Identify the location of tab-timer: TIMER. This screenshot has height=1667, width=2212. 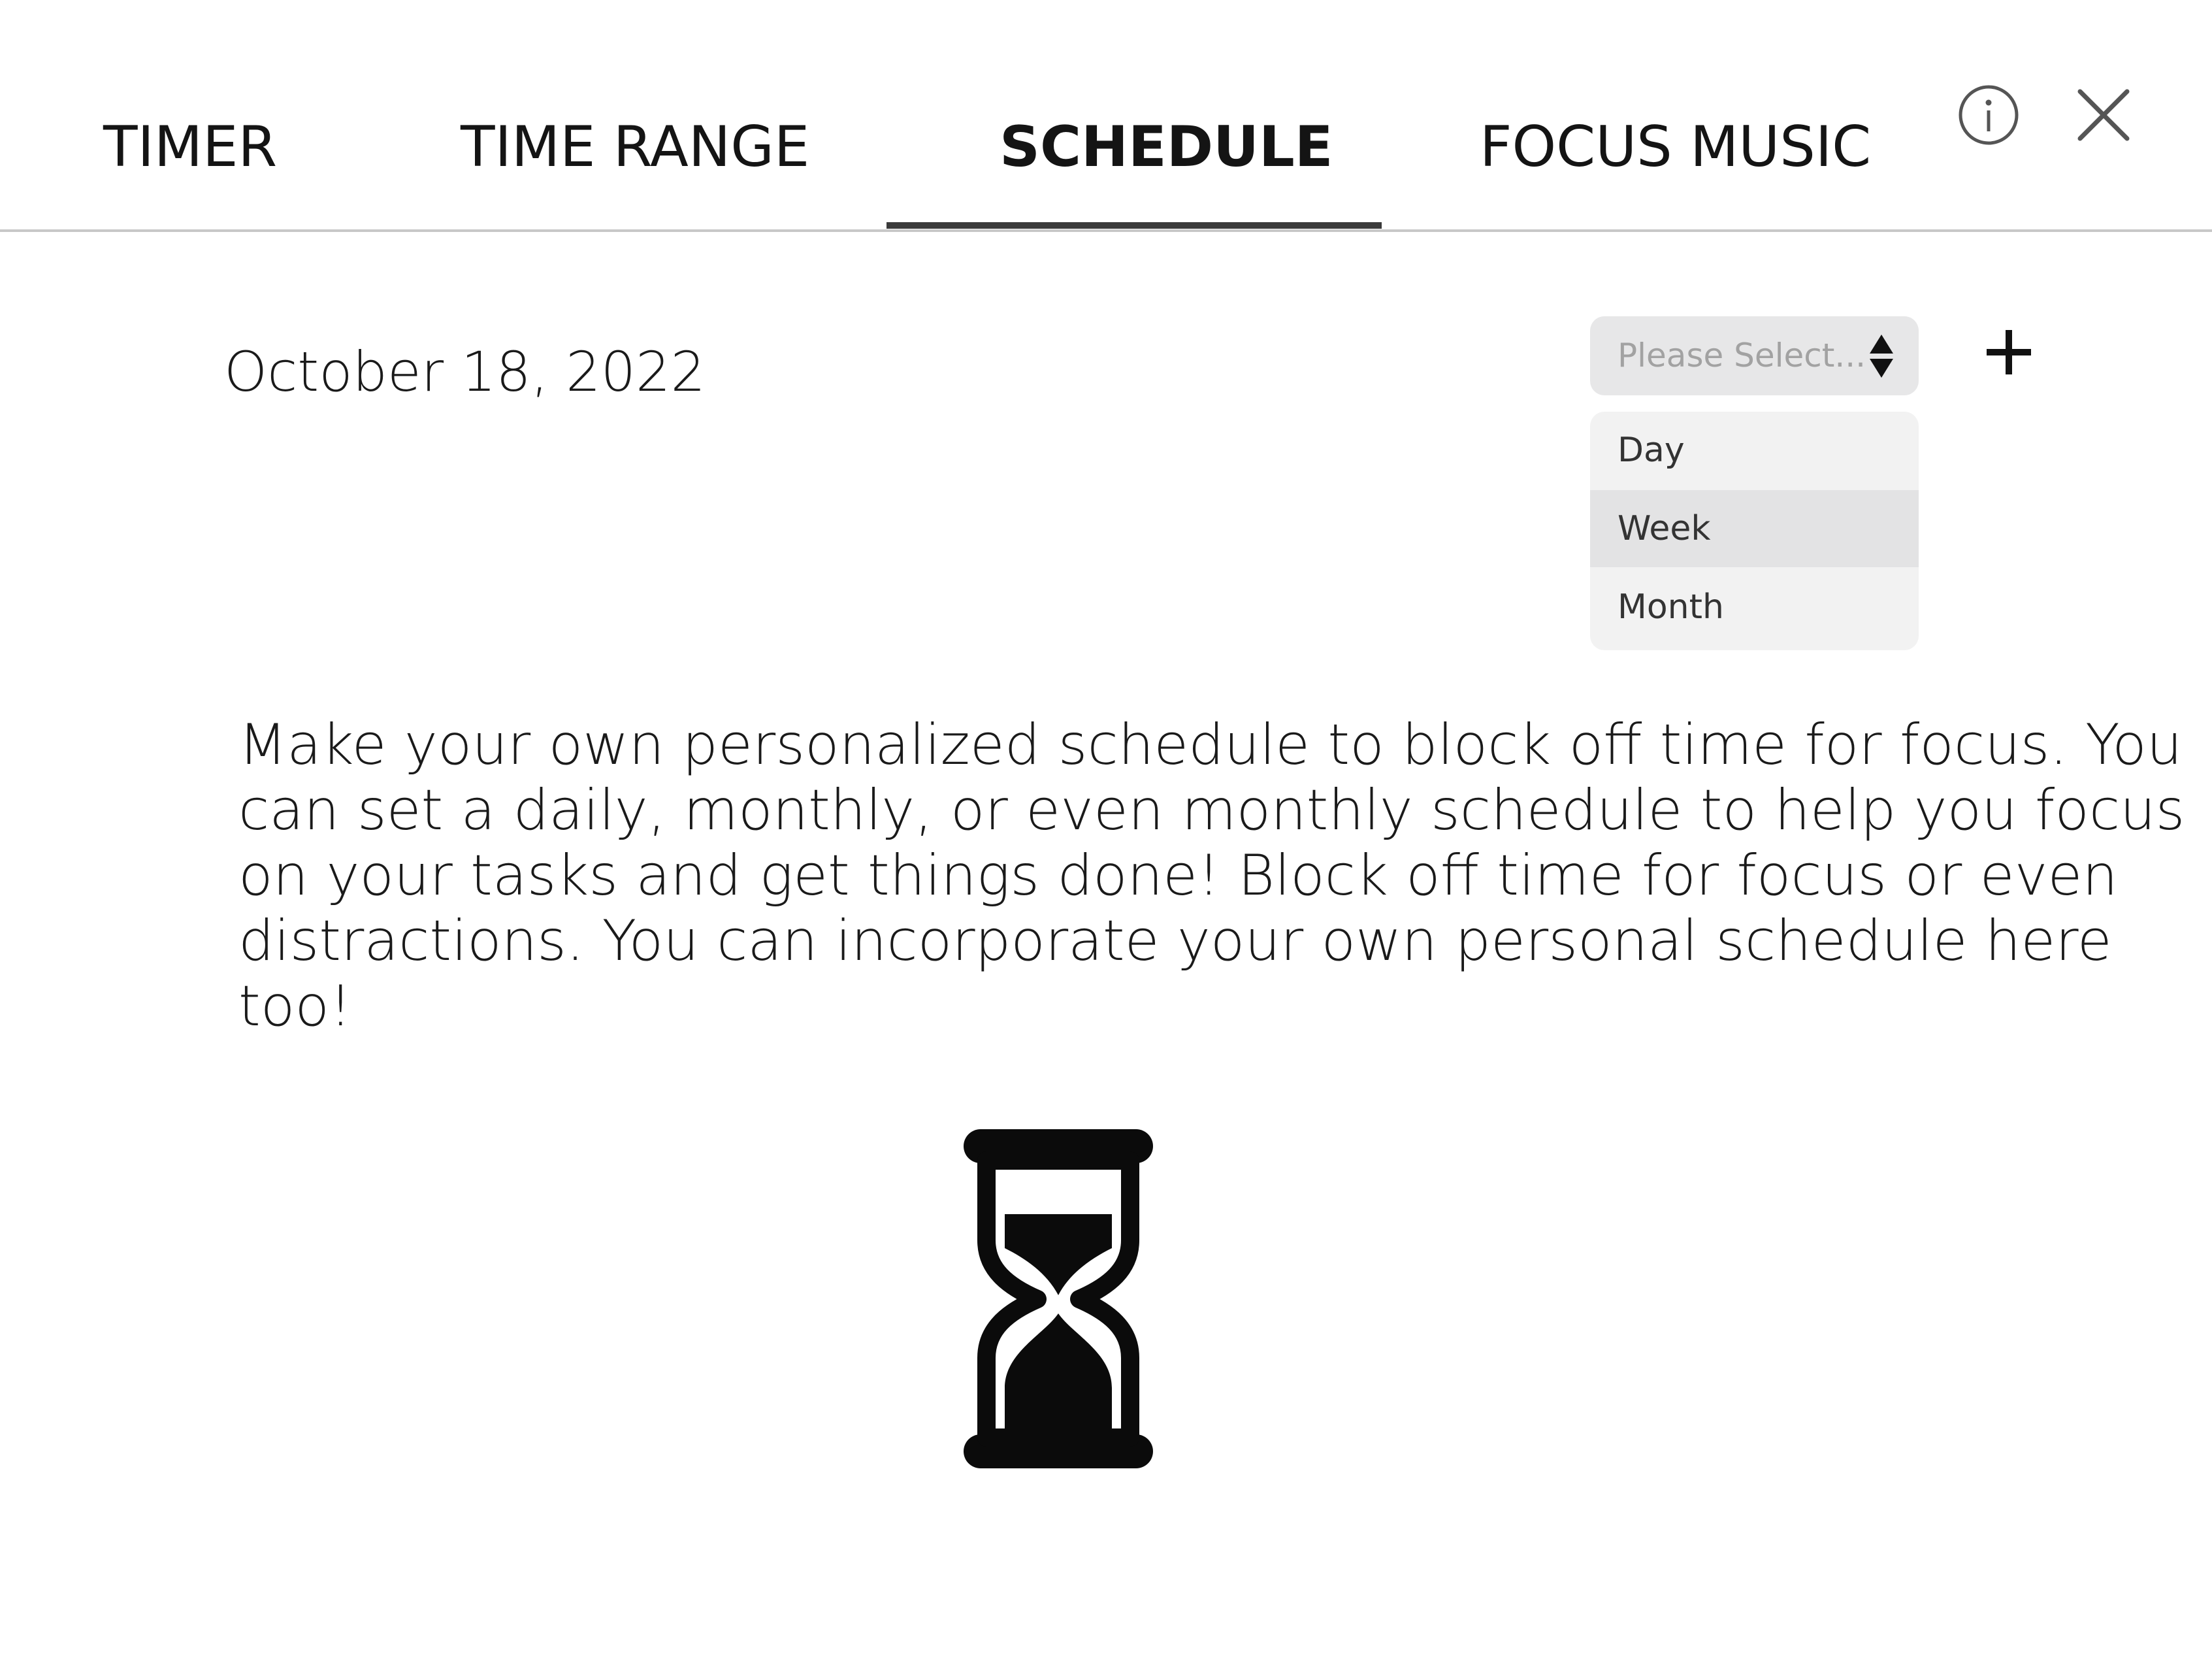
(190, 147).